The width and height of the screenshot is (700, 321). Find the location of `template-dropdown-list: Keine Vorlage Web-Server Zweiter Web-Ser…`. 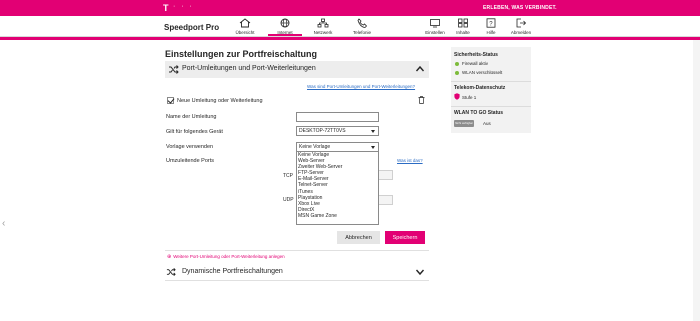

template-dropdown-list: Keine Vorlage Web-Server Zweiter Web-Ser… is located at coordinates (337, 188).